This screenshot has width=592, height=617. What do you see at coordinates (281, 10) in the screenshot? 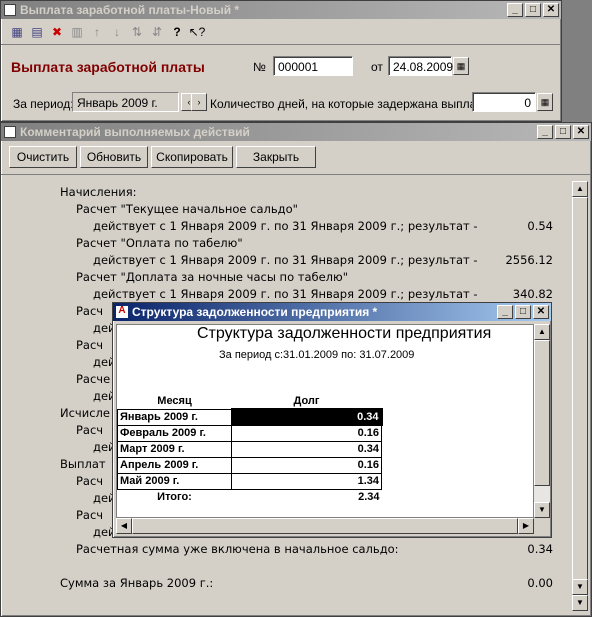
I see `main-titlebar: Выплата заработной платы-Новый * _ □ ✕` at bounding box center [281, 10].